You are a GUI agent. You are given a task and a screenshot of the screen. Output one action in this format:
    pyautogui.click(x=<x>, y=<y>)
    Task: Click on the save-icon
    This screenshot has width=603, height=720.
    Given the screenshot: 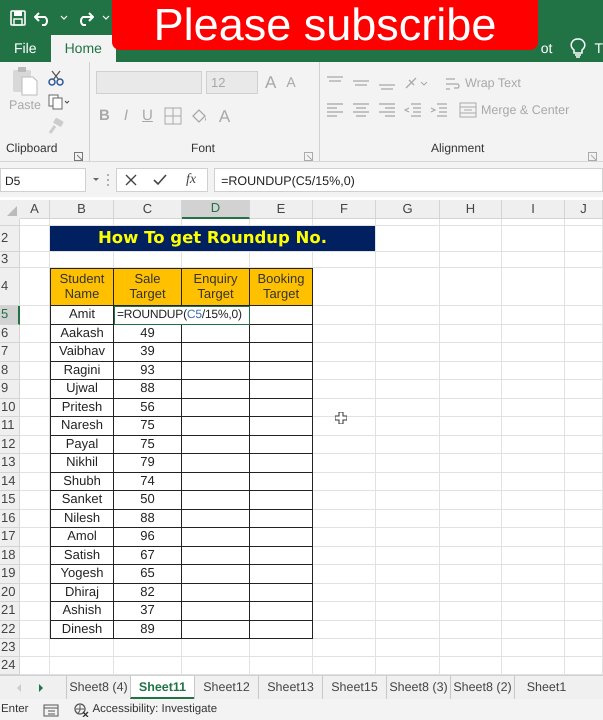 What is the action you would take?
    pyautogui.click(x=18, y=18)
    